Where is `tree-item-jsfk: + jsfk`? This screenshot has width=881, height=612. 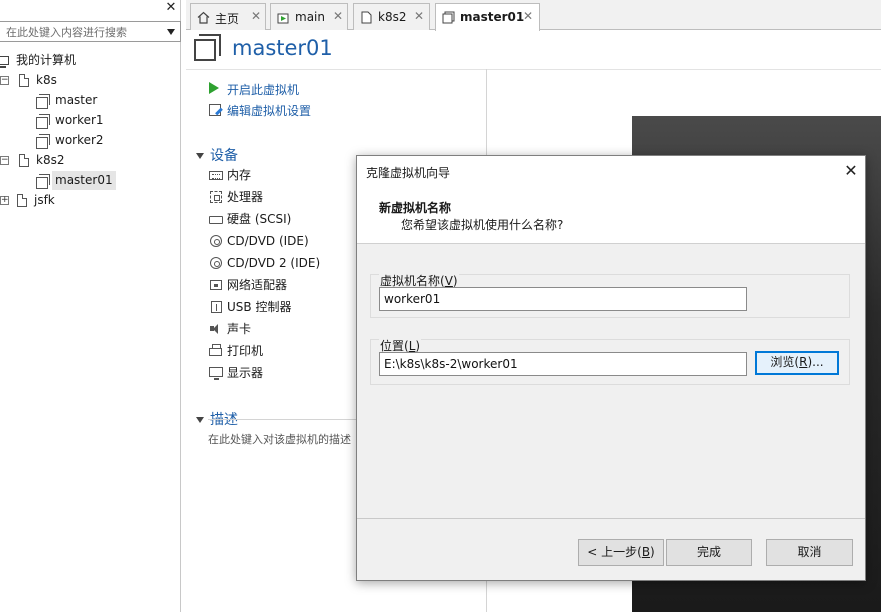
tree-item-jsfk: + jsfk is located at coordinates (90, 200).